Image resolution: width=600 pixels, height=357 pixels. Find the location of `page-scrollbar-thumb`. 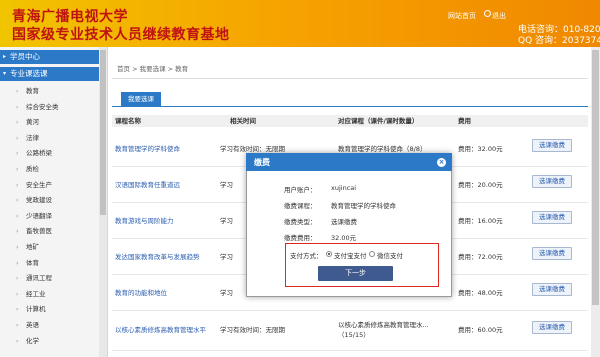

page-scrollbar-thumb is located at coordinates (595, 177).